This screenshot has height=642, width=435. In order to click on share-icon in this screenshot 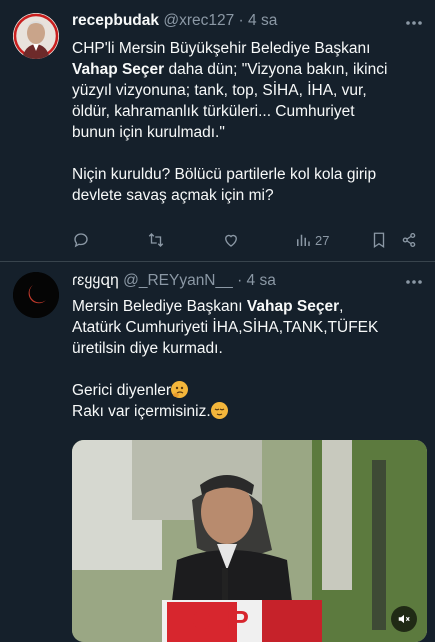, I will do `click(409, 240)`.